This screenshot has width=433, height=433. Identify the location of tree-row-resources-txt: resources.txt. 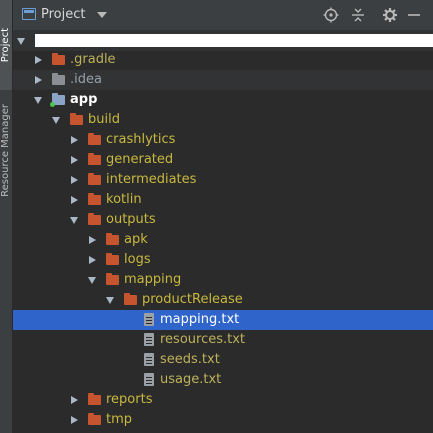
(223, 340).